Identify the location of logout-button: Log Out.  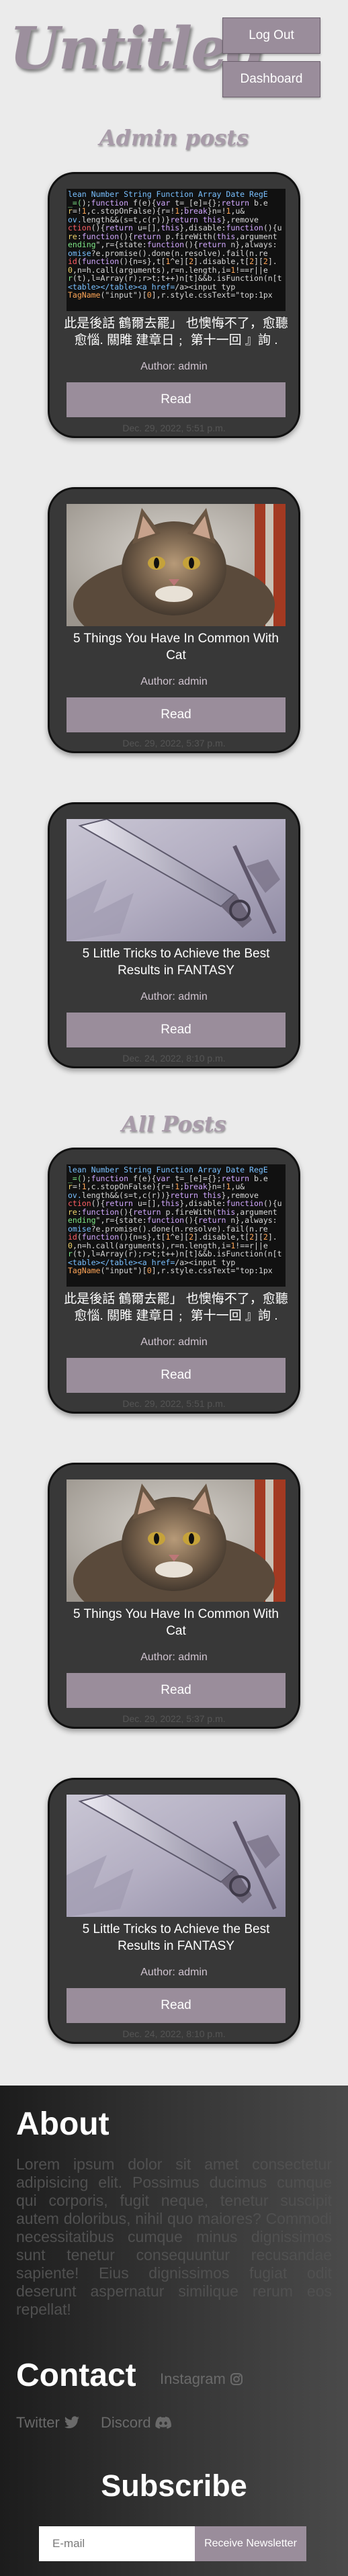
(271, 35).